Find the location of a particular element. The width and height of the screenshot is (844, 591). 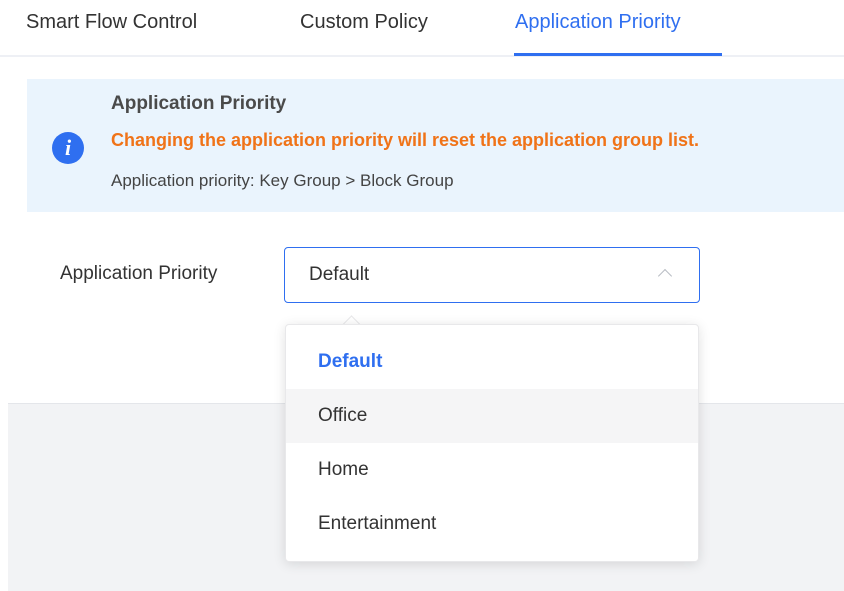

tab-smart-flow-control: Smart Flow Control is located at coordinates (111, 22).